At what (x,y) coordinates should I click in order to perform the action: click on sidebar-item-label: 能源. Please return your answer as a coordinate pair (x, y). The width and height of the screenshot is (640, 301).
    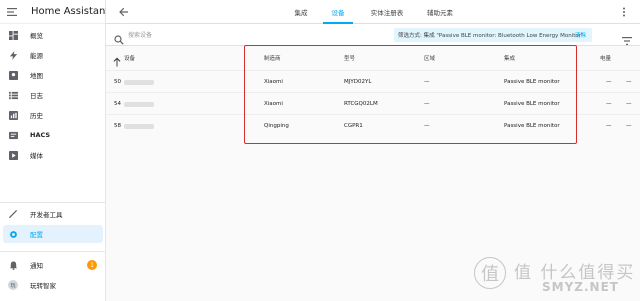
    Looking at the image, I should click on (36, 56).